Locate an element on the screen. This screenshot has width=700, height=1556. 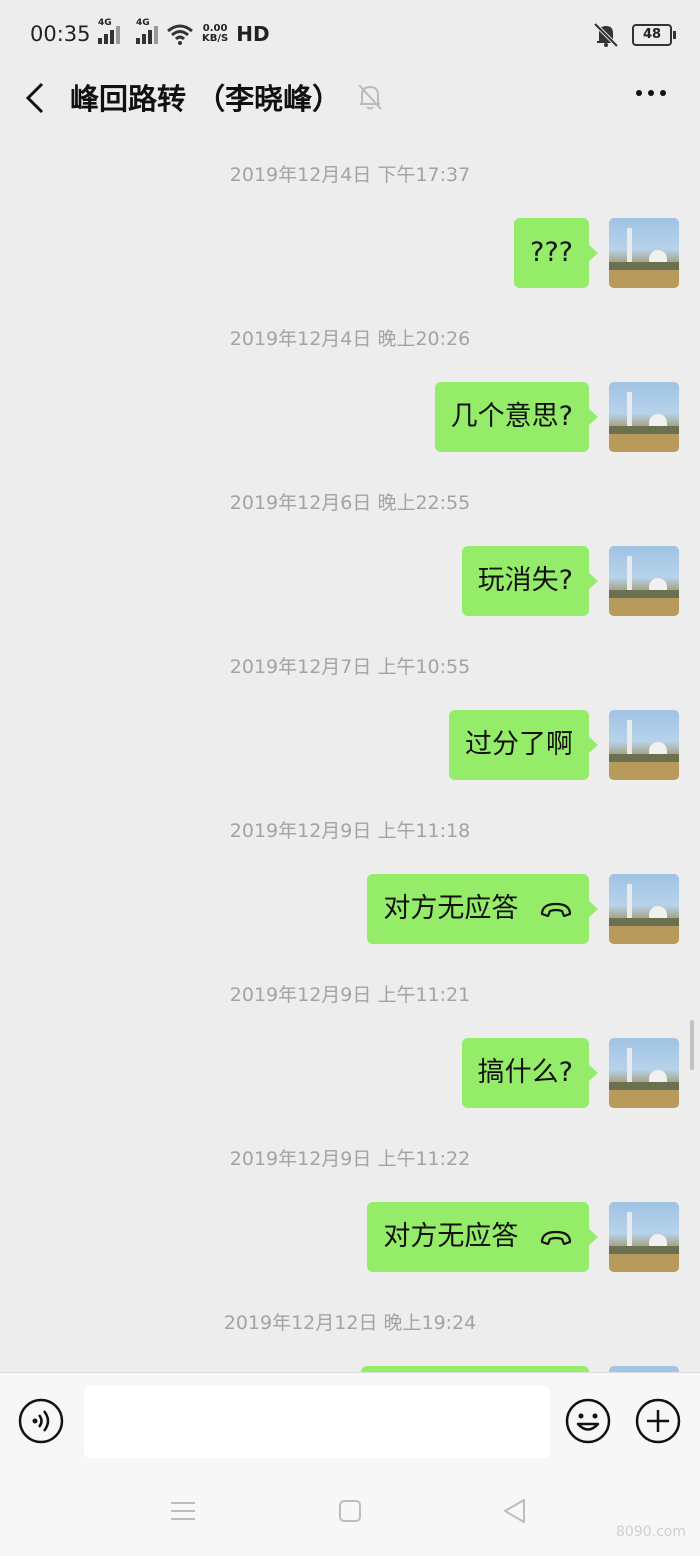
message-bubble: 搞什么? is located at coordinates (530, 1073).